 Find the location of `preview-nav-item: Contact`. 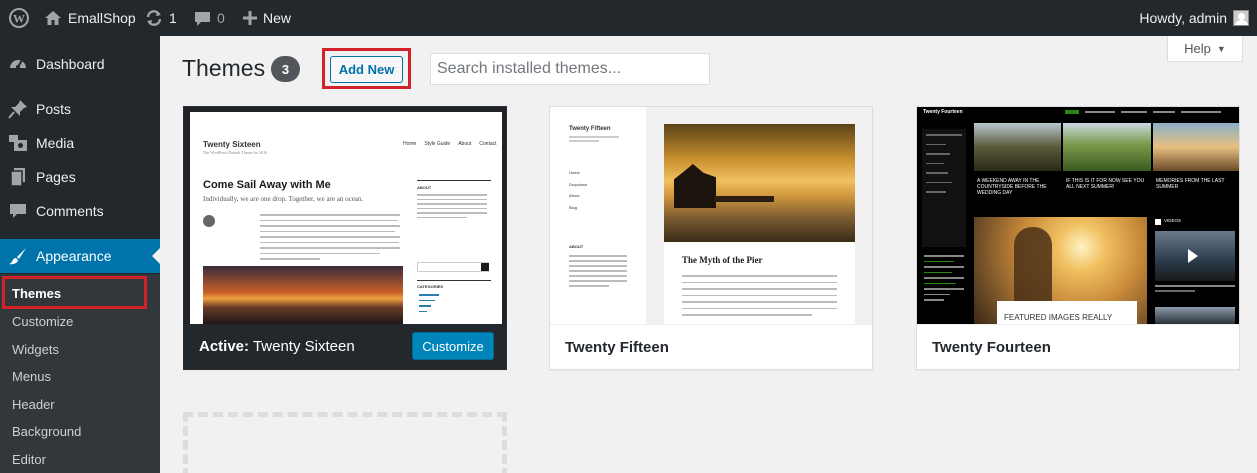

preview-nav-item: Contact is located at coordinates (488, 144).